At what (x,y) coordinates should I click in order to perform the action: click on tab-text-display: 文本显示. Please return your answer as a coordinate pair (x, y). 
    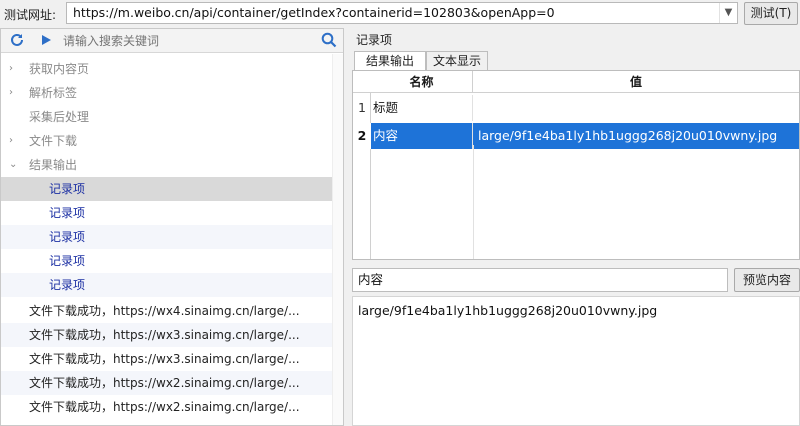
    Looking at the image, I should click on (457, 61).